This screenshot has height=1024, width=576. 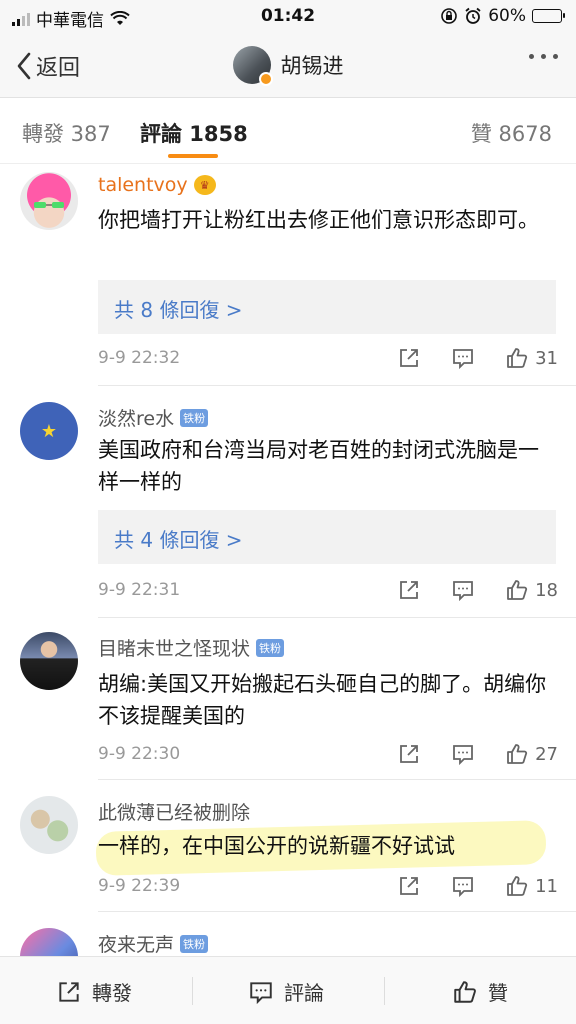 What do you see at coordinates (322, 700) in the screenshot?
I see `comment-text: 胡编:美国又开始搬起石头砸自己的脚了。胡编你不该提醒美国的` at bounding box center [322, 700].